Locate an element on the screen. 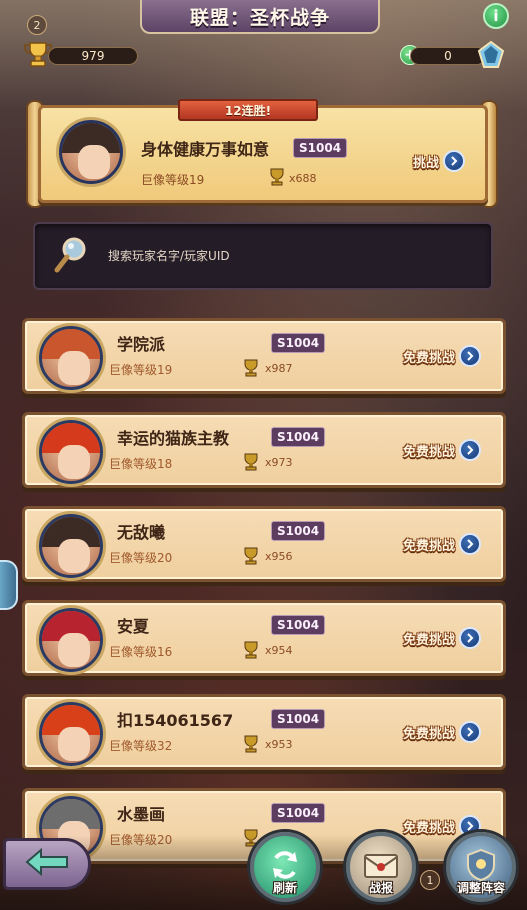 The height and width of the screenshot is (910, 527). search-input is located at coordinates (263, 256).